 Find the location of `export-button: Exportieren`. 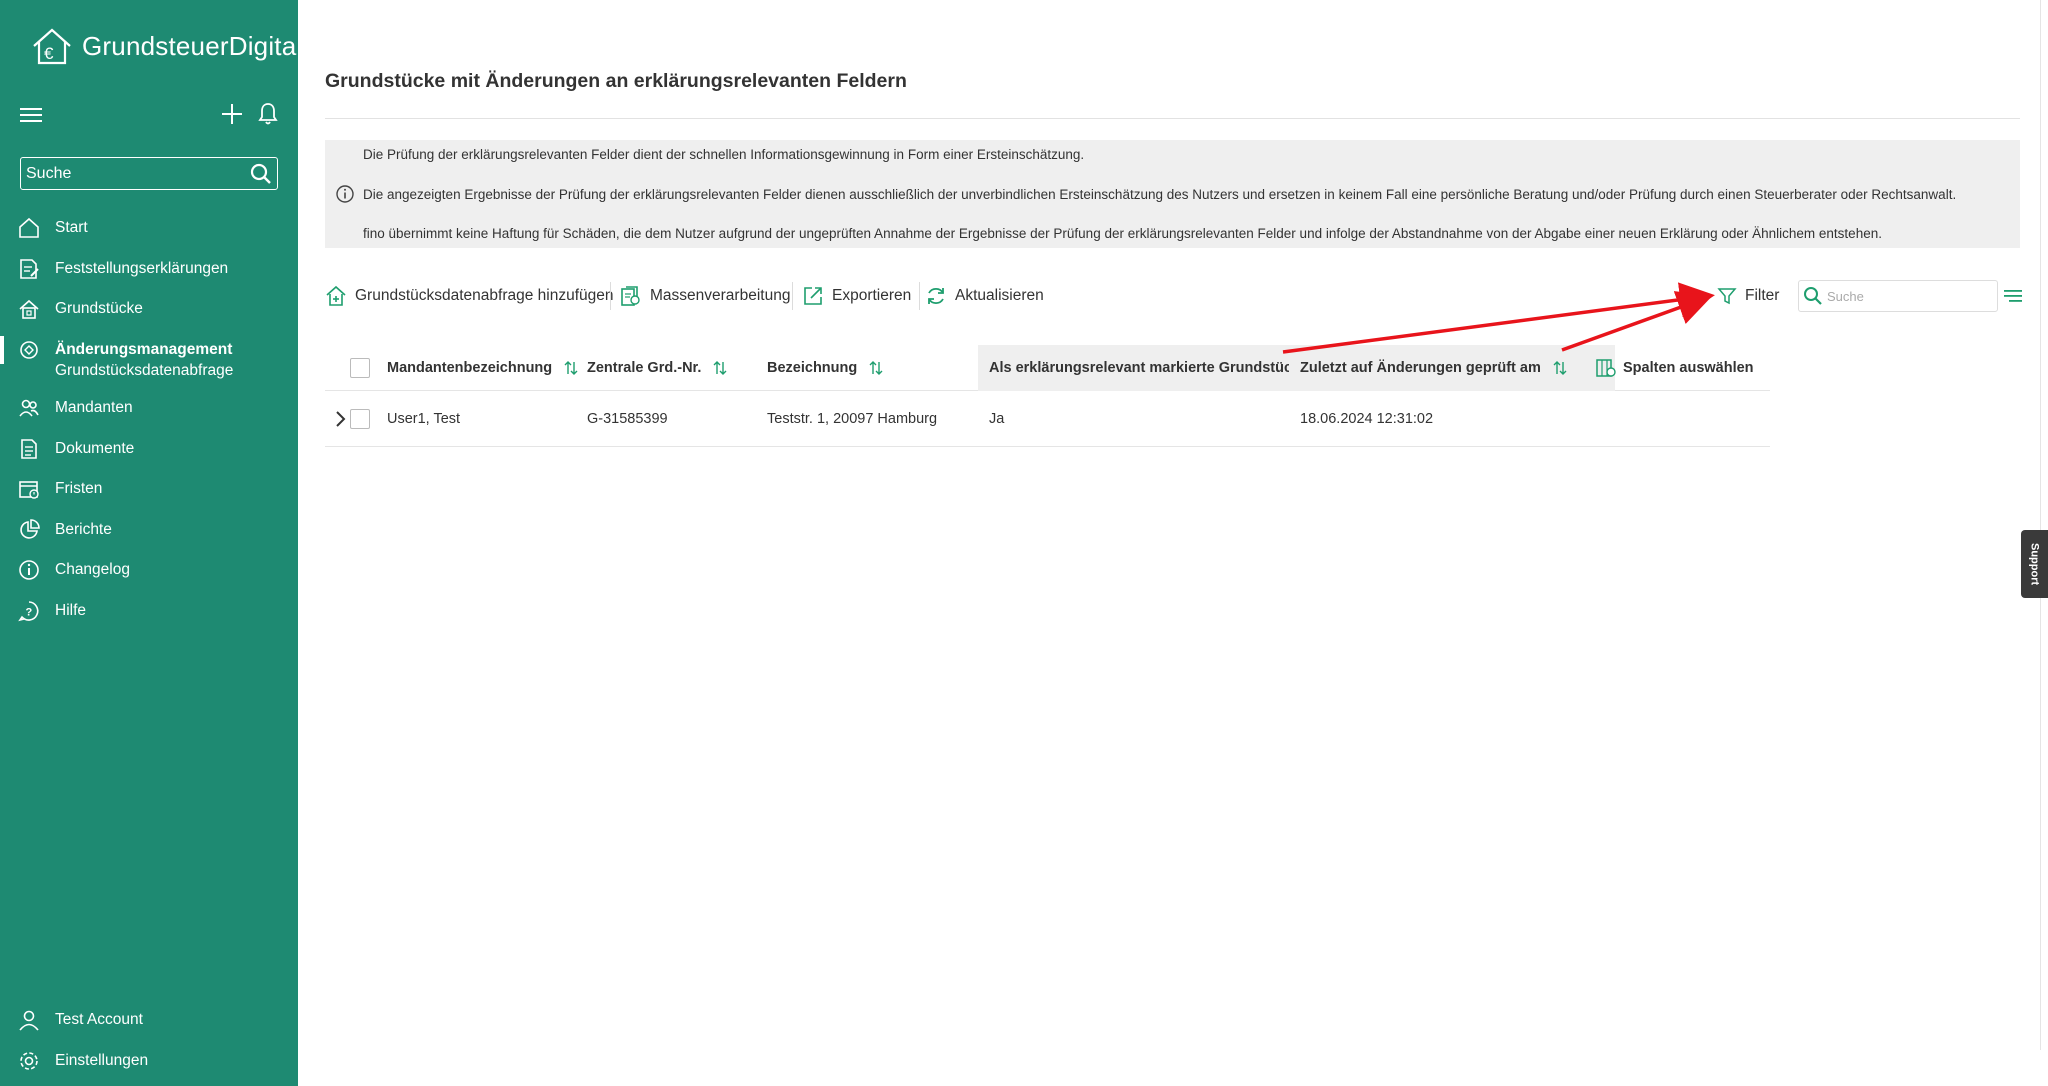

export-button: Exportieren is located at coordinates (856, 296).